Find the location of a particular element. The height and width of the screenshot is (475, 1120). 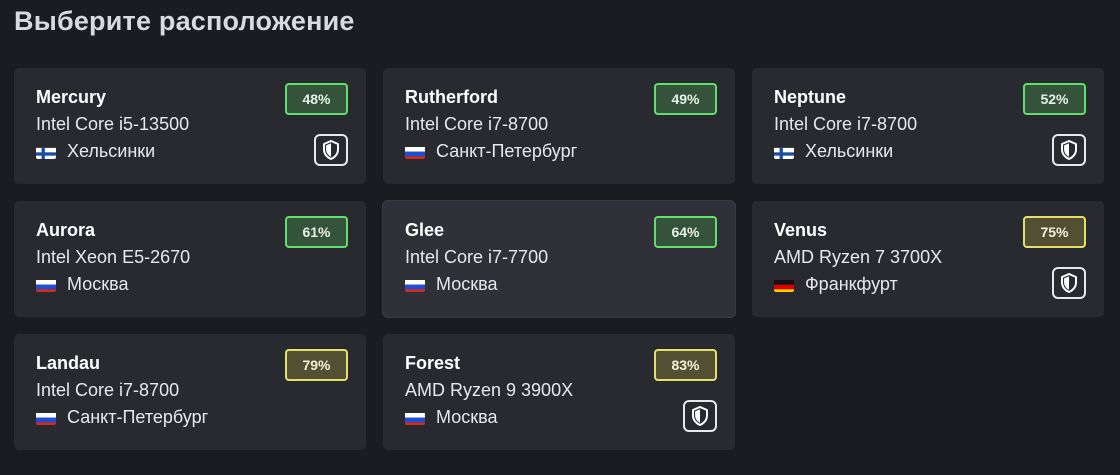

load-badge: 52% is located at coordinates (1054, 99).